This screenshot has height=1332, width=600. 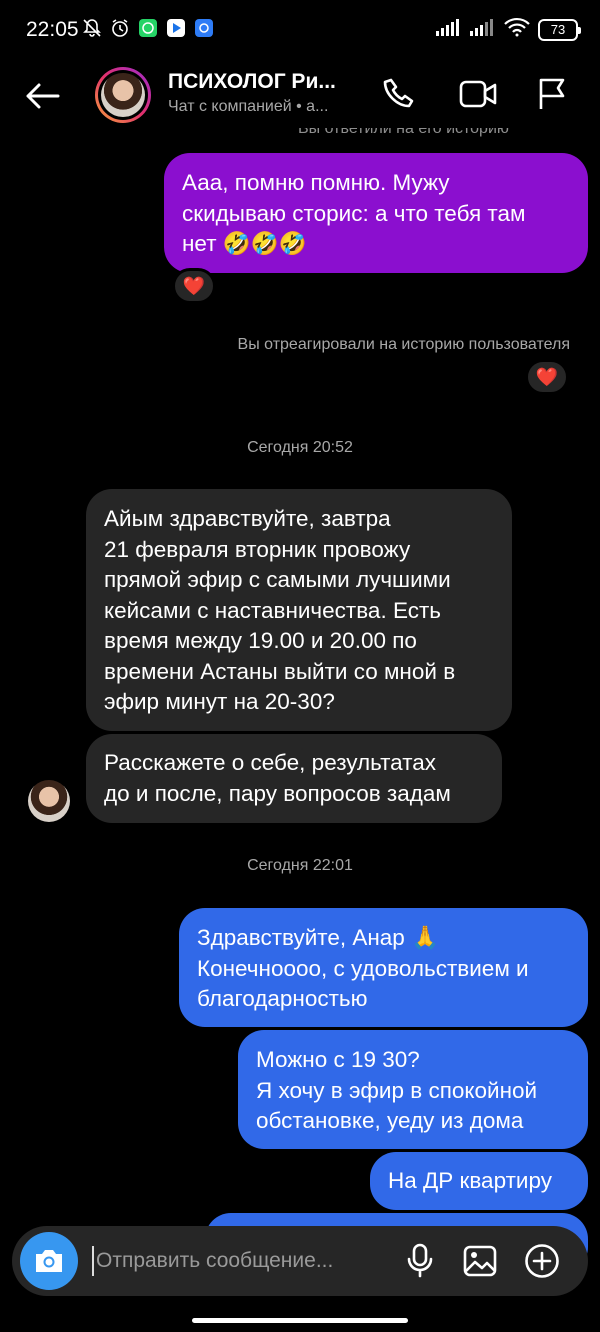 What do you see at coordinates (397, 1090) in the screenshot?
I see `message-line: Я хочу в эфир в спокойной` at bounding box center [397, 1090].